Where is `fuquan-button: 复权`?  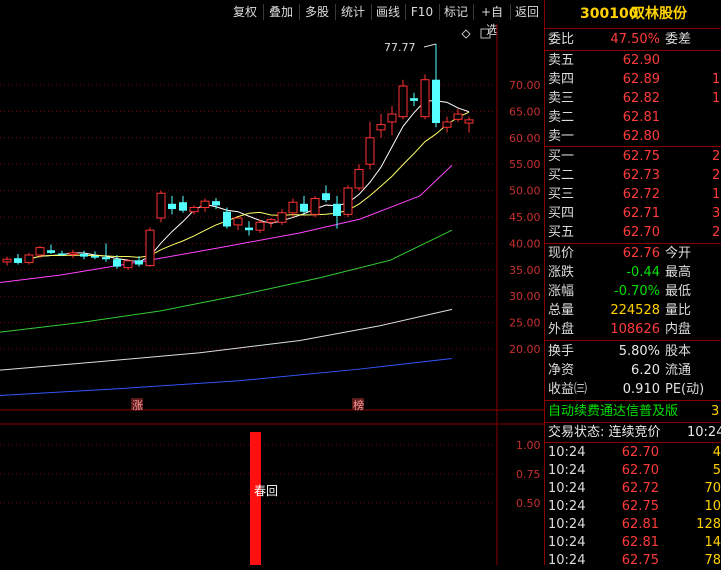 fuquan-button: 复权 is located at coordinates (245, 12).